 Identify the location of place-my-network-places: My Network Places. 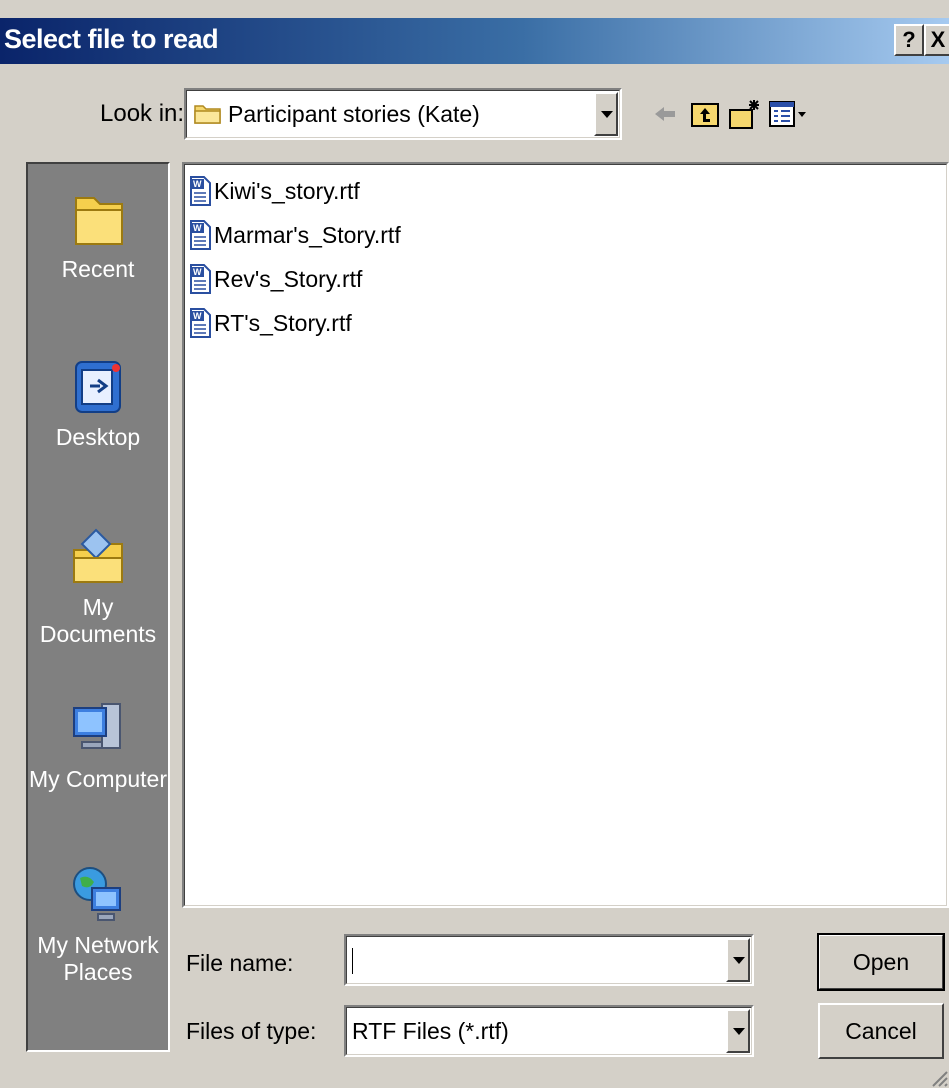
(98, 925).